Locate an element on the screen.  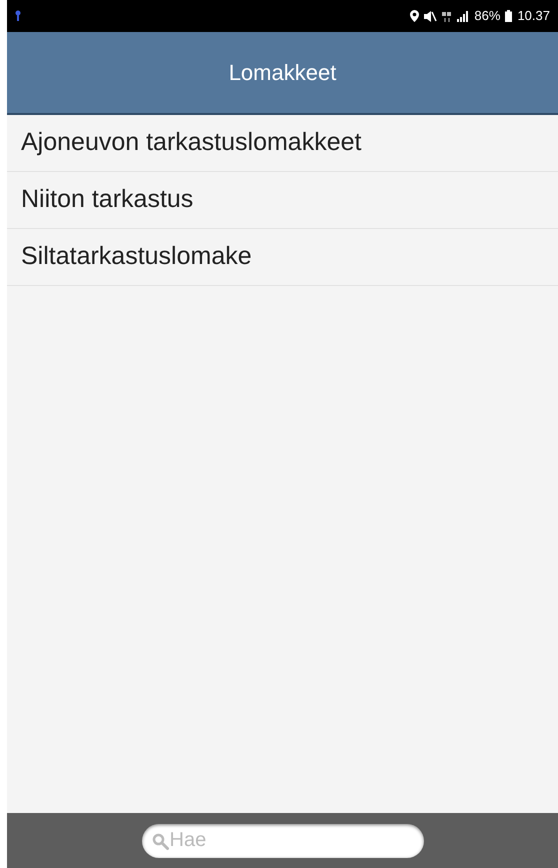
form-list-item: Niiton tarkastus is located at coordinates (282, 200).